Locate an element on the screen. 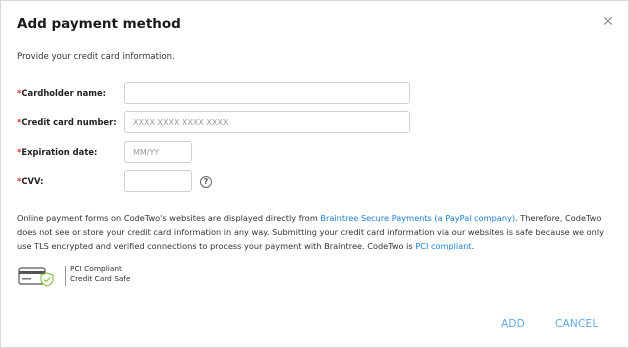 The height and width of the screenshot is (348, 629). pci-compliant-link: PCI compliant is located at coordinates (443, 246).